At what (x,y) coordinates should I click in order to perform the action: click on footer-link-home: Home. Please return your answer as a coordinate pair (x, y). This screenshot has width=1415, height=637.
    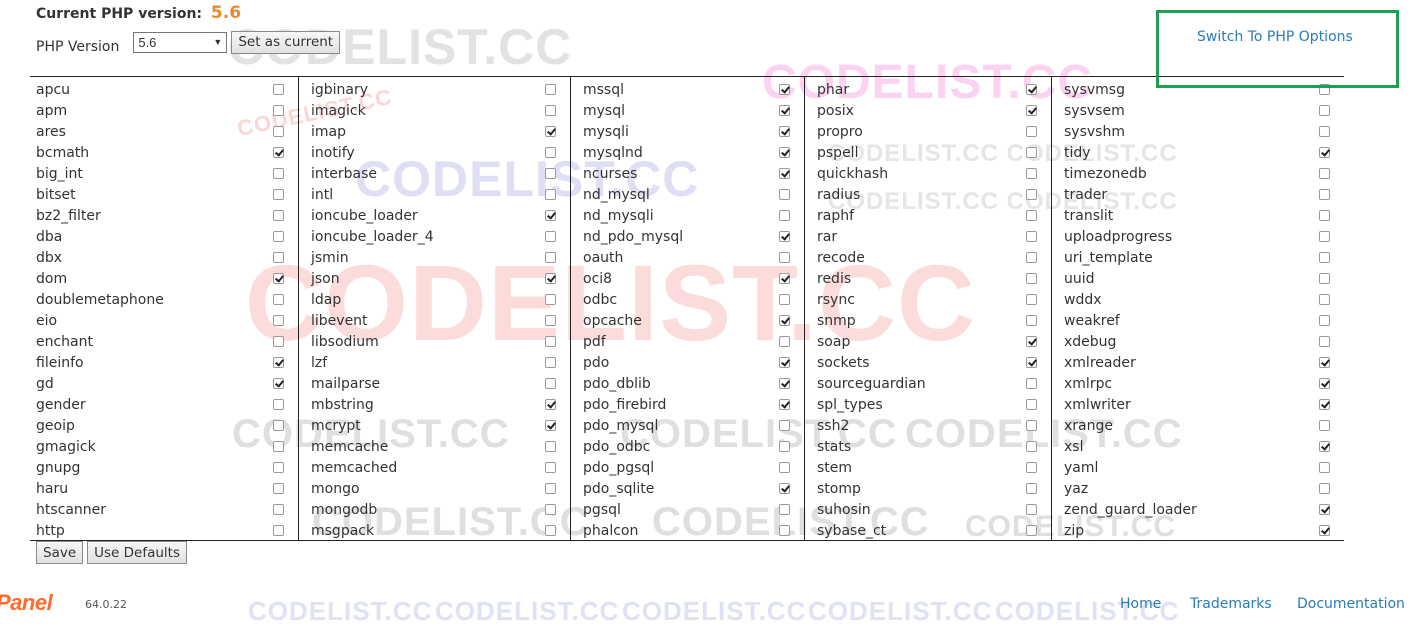
    Looking at the image, I should click on (1140, 604).